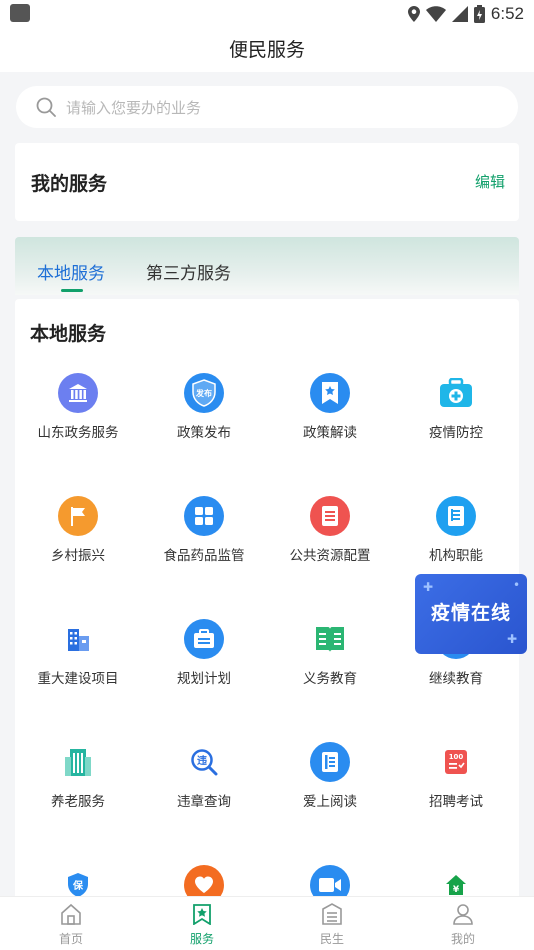  What do you see at coordinates (134, 107) in the screenshot?
I see `search-placeholder: 请输入您要办的业务` at bounding box center [134, 107].